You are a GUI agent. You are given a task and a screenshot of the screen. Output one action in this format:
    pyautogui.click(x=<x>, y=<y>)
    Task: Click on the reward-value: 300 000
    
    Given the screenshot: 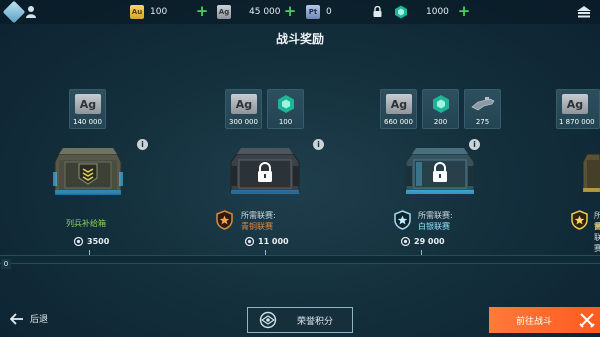 What is the action you would take?
    pyautogui.click(x=243, y=122)
    